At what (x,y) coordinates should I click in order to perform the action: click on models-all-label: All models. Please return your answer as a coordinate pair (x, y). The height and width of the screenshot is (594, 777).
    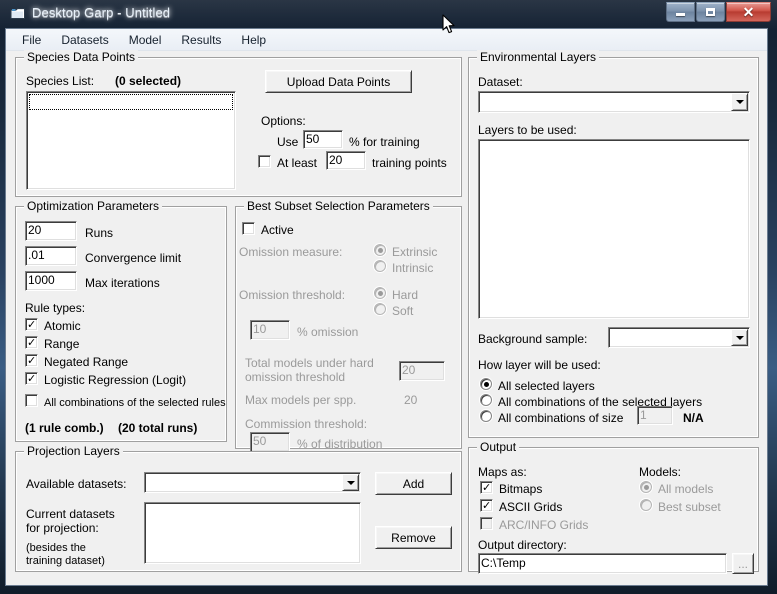
    Looking at the image, I should click on (686, 489).